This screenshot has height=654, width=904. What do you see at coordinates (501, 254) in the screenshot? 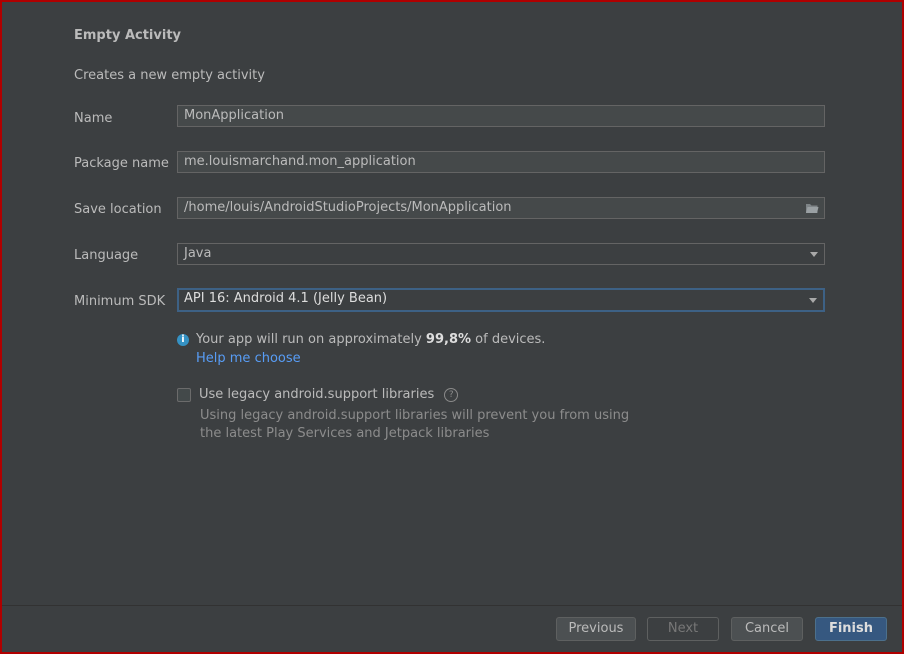
I see `language-select: Java` at bounding box center [501, 254].